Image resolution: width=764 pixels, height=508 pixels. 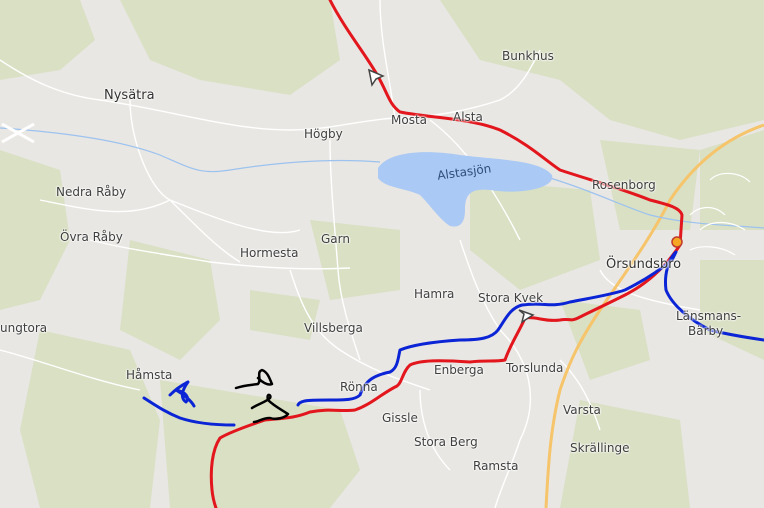 I want to click on label-villsberga: Villsberga, so click(x=333, y=328).